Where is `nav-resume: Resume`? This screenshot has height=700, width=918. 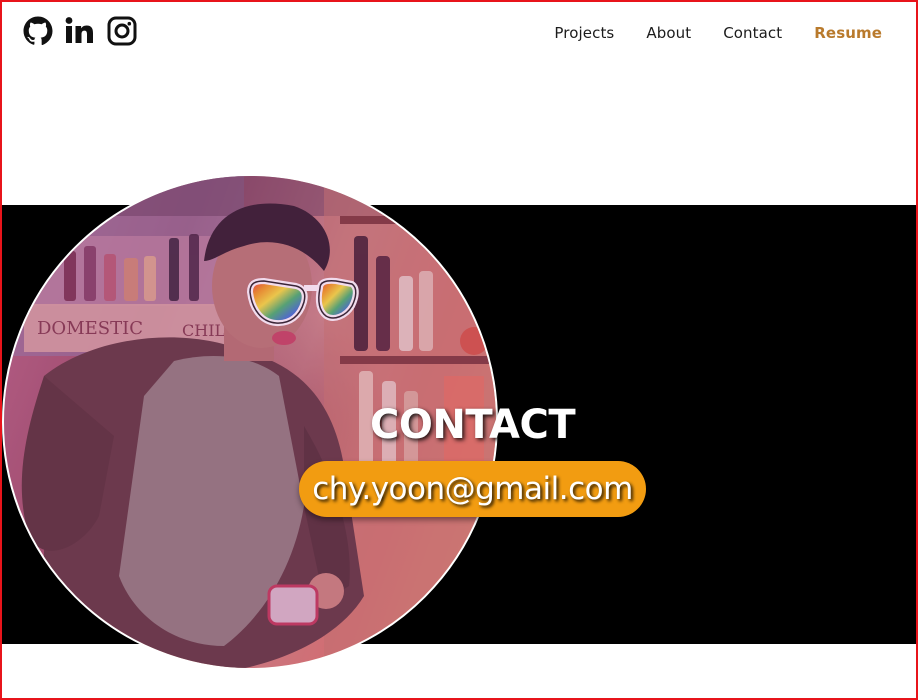
nav-resume: Resume is located at coordinates (848, 33).